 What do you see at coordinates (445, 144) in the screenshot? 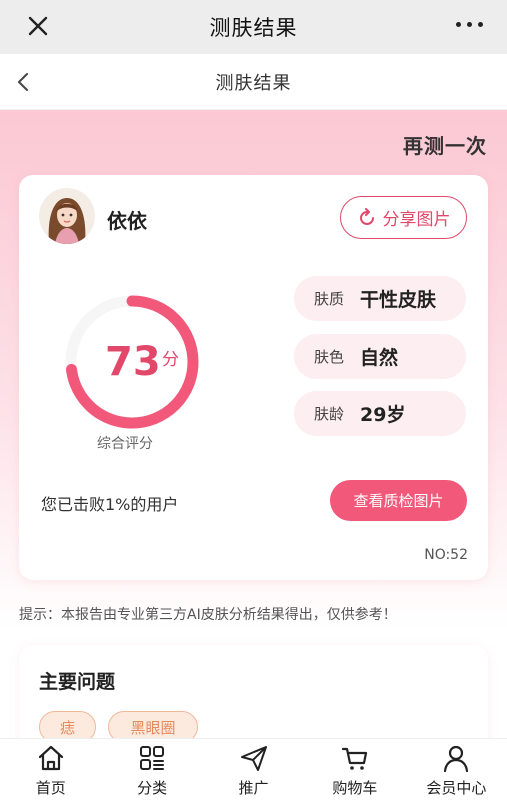
I see `retest-button: 再测一次` at bounding box center [445, 144].